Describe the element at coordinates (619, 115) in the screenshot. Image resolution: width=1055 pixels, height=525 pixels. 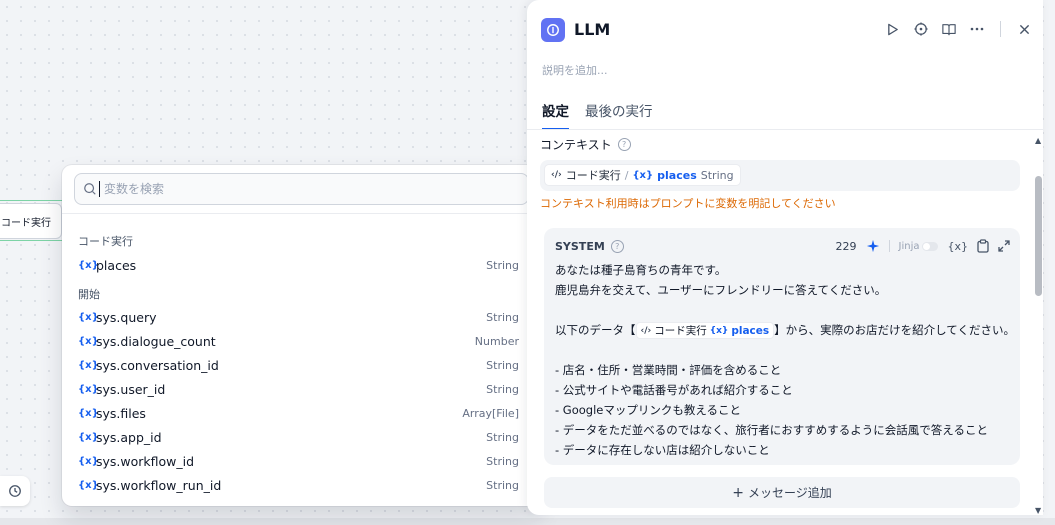
I see `tab-last-run: 最後の実行` at that location.